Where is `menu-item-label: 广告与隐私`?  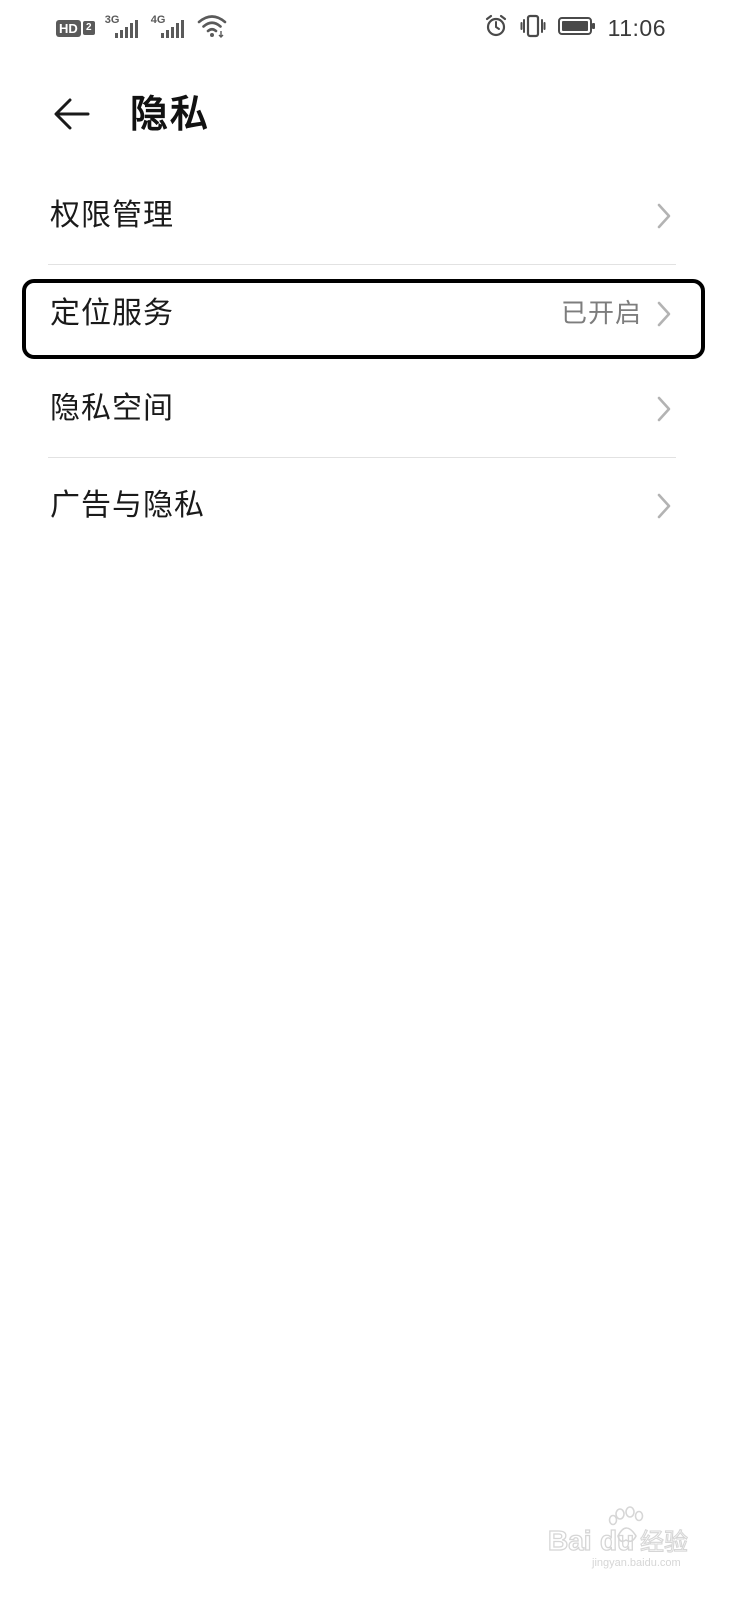
menu-item-label: 广告与隐私 is located at coordinates (127, 505).